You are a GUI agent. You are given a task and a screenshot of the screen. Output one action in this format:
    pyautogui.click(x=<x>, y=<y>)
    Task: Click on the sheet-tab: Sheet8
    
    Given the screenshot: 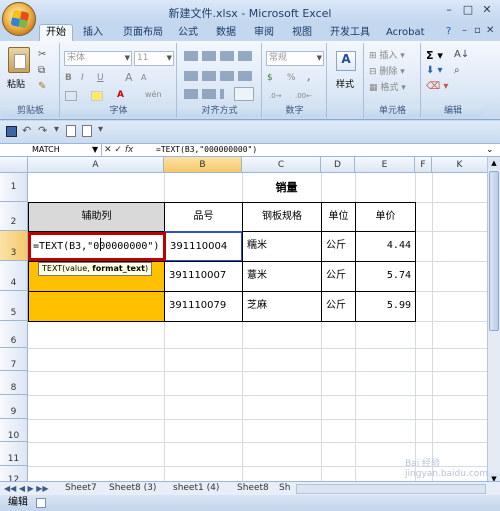 What is the action you would take?
    pyautogui.click(x=253, y=488)
    